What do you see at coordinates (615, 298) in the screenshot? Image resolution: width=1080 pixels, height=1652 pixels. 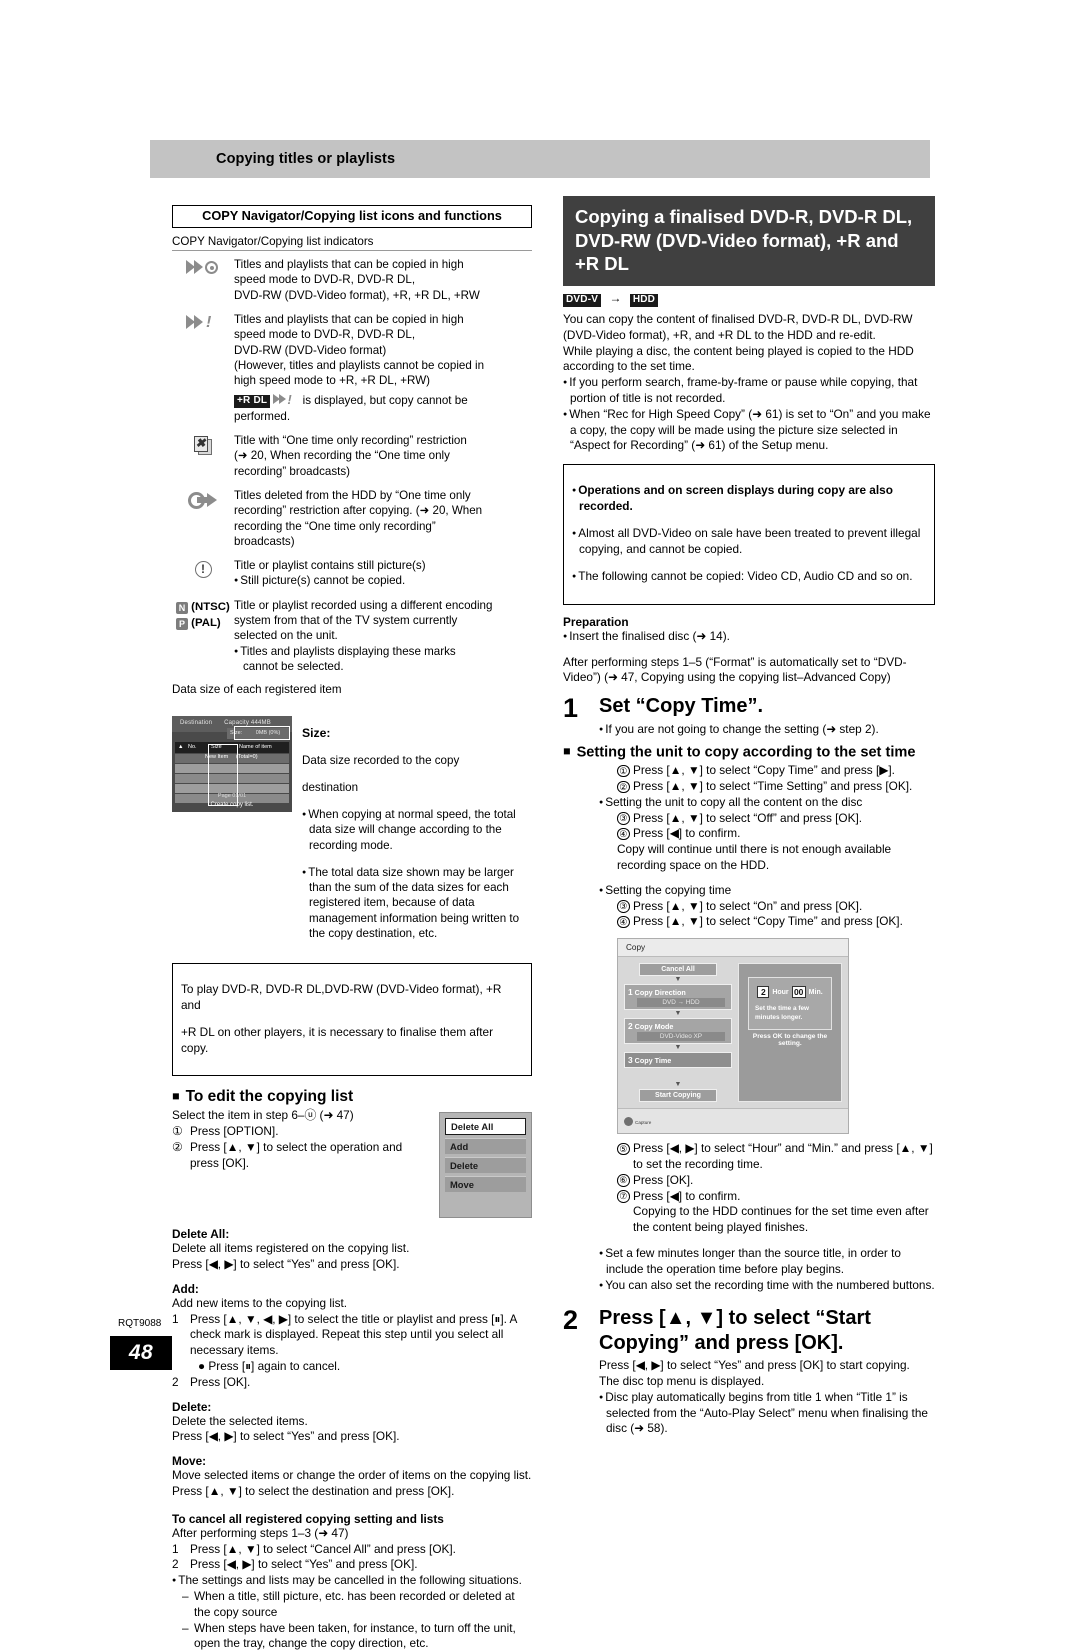 I see `arrow-icon: →` at bounding box center [615, 298].